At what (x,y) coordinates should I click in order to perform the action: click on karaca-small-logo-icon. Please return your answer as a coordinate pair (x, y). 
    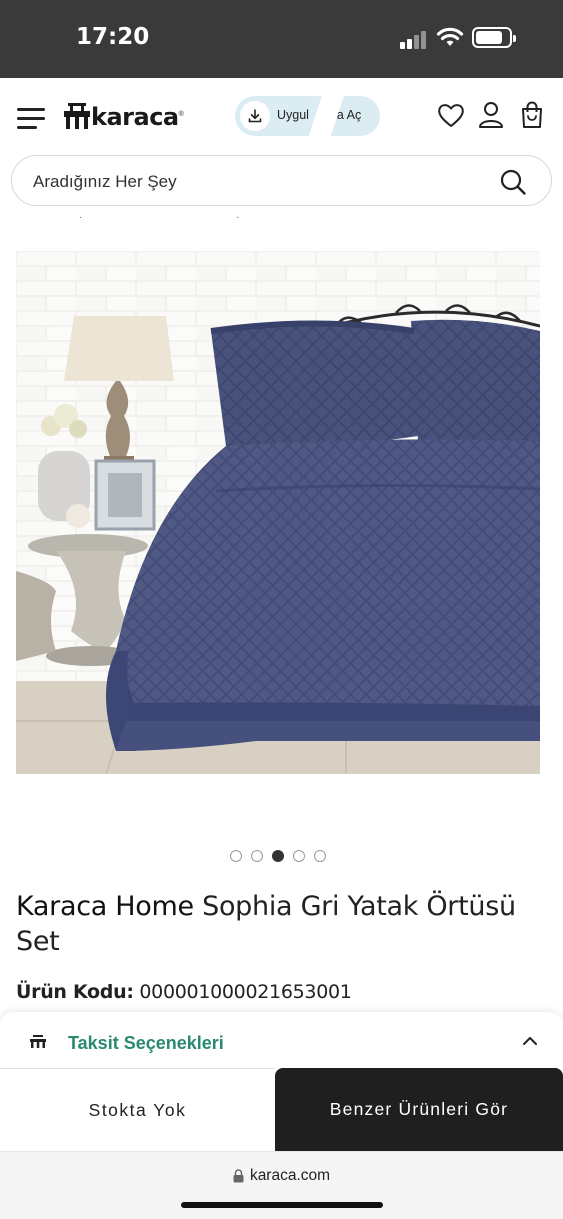
    Looking at the image, I should click on (38, 1041).